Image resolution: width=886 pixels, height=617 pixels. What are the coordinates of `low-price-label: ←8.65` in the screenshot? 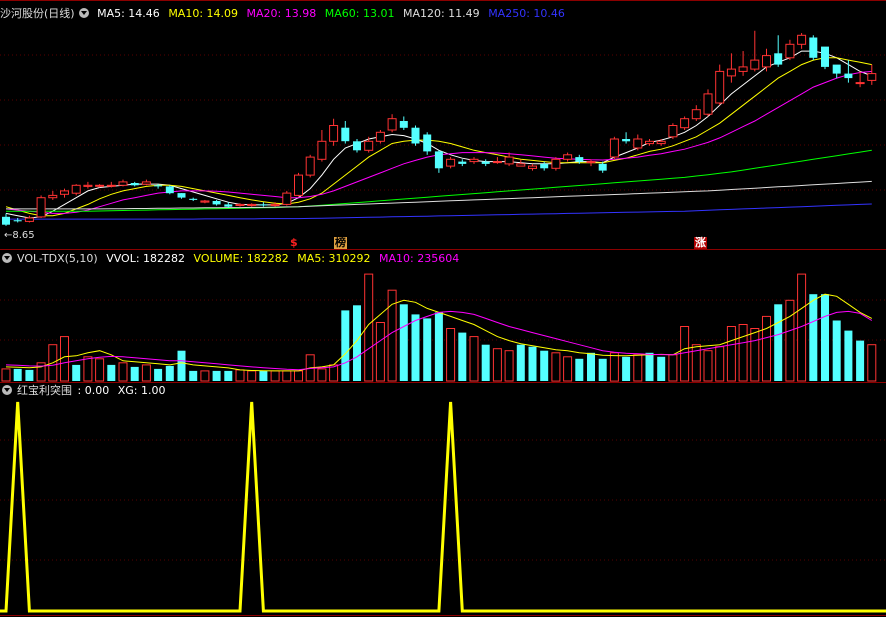 It's located at (19, 235).